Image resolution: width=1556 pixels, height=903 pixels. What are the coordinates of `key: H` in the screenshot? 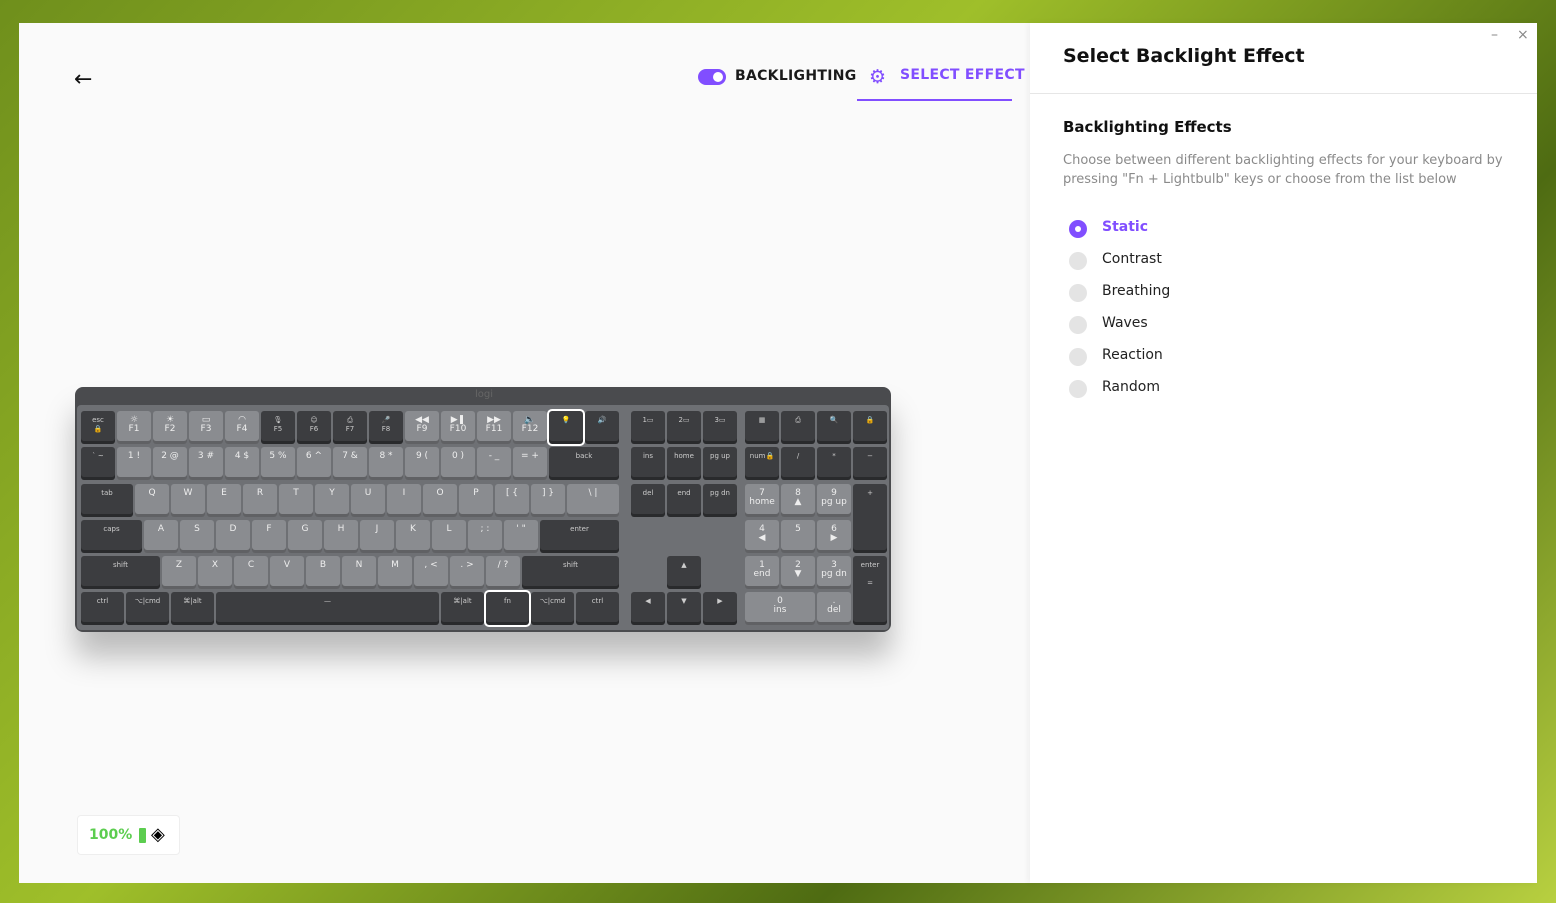 It's located at (341, 536).